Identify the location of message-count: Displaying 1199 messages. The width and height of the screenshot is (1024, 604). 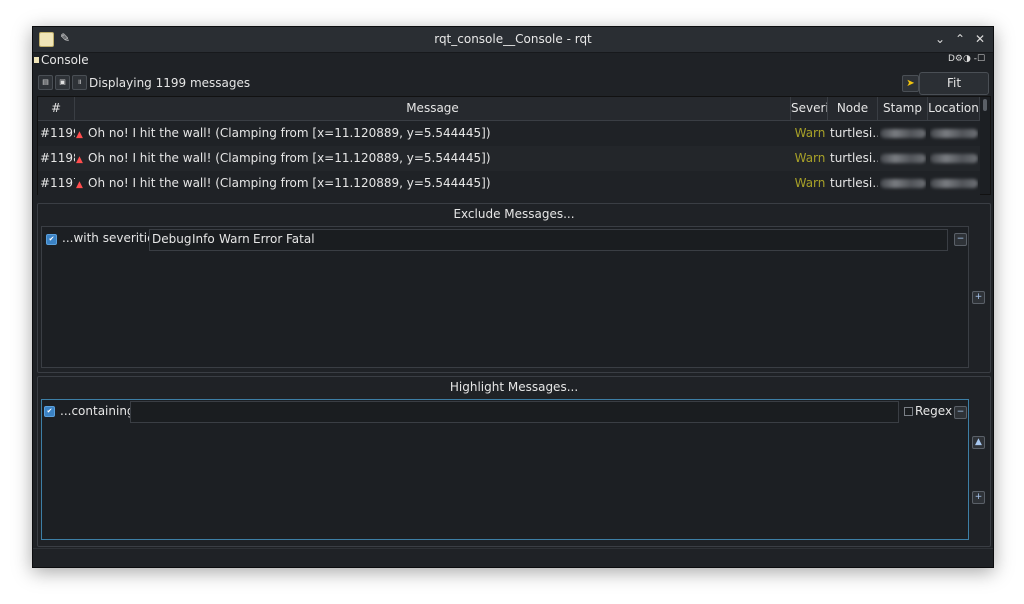
(170, 83).